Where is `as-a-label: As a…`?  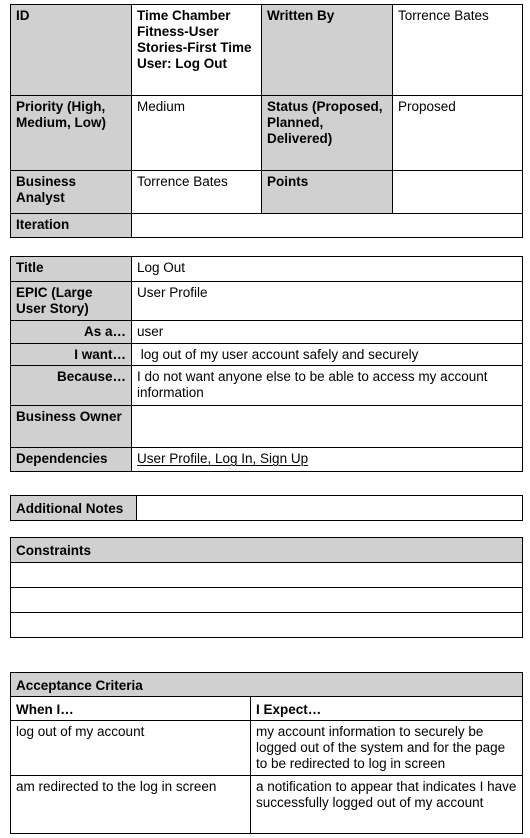 as-a-label: As a… is located at coordinates (71, 332).